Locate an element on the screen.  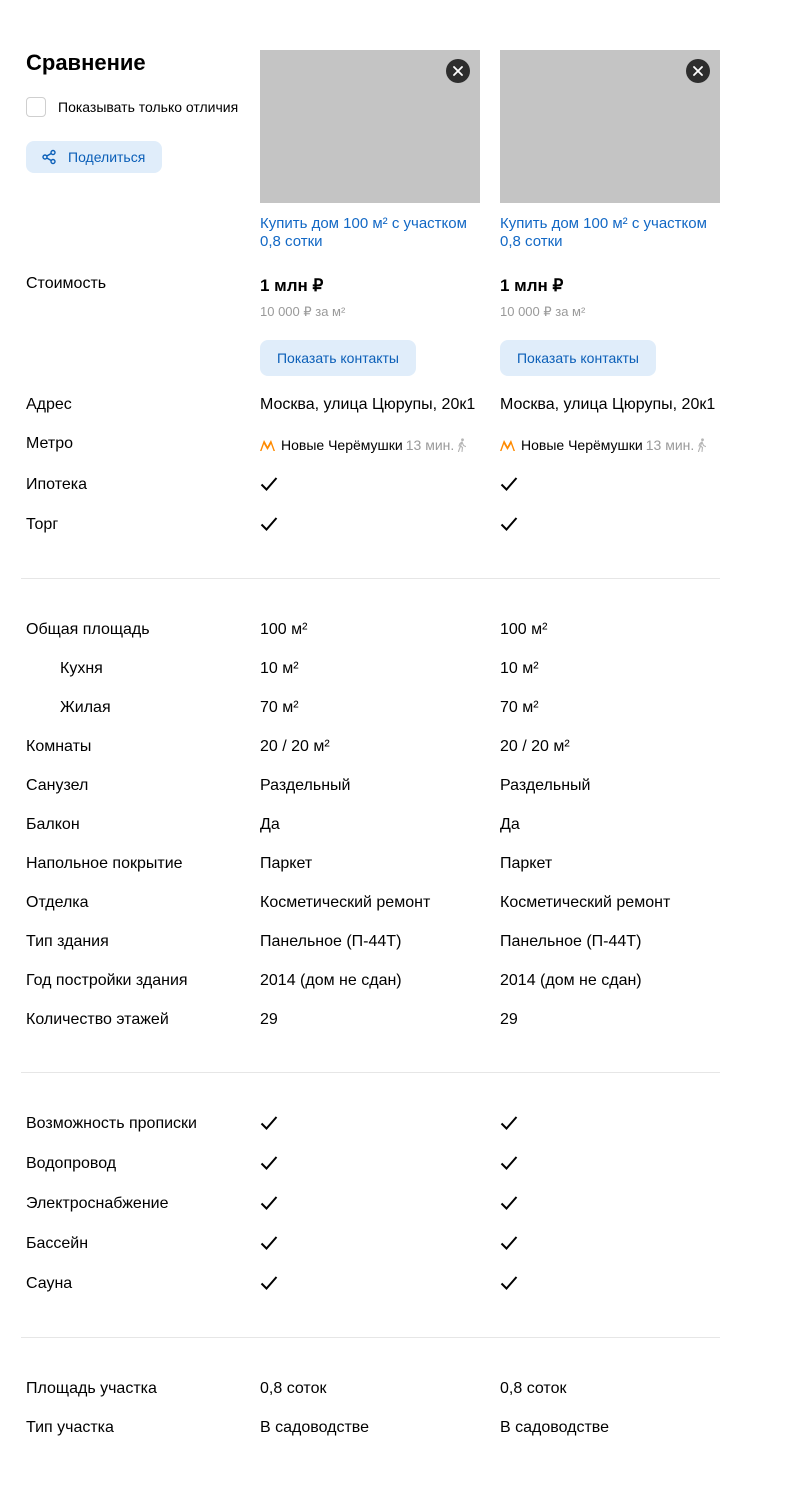
row-label-bathroom: Санузел is located at coordinates (57, 785).